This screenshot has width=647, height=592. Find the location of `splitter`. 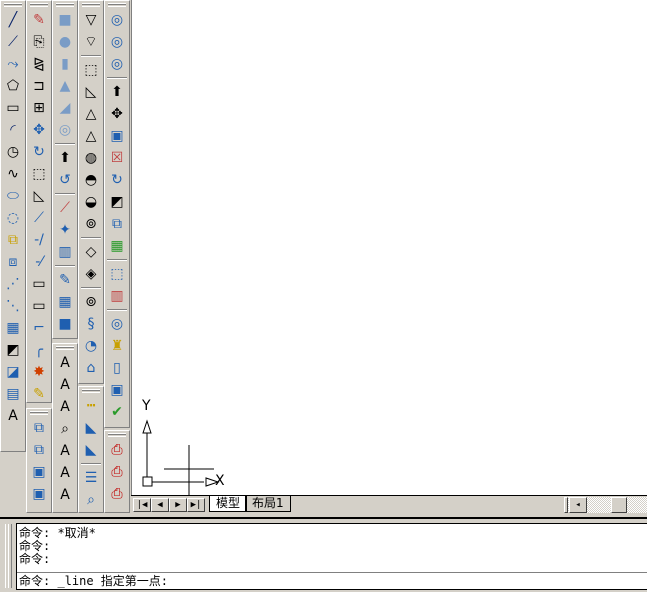

splitter is located at coordinates (323, 518).